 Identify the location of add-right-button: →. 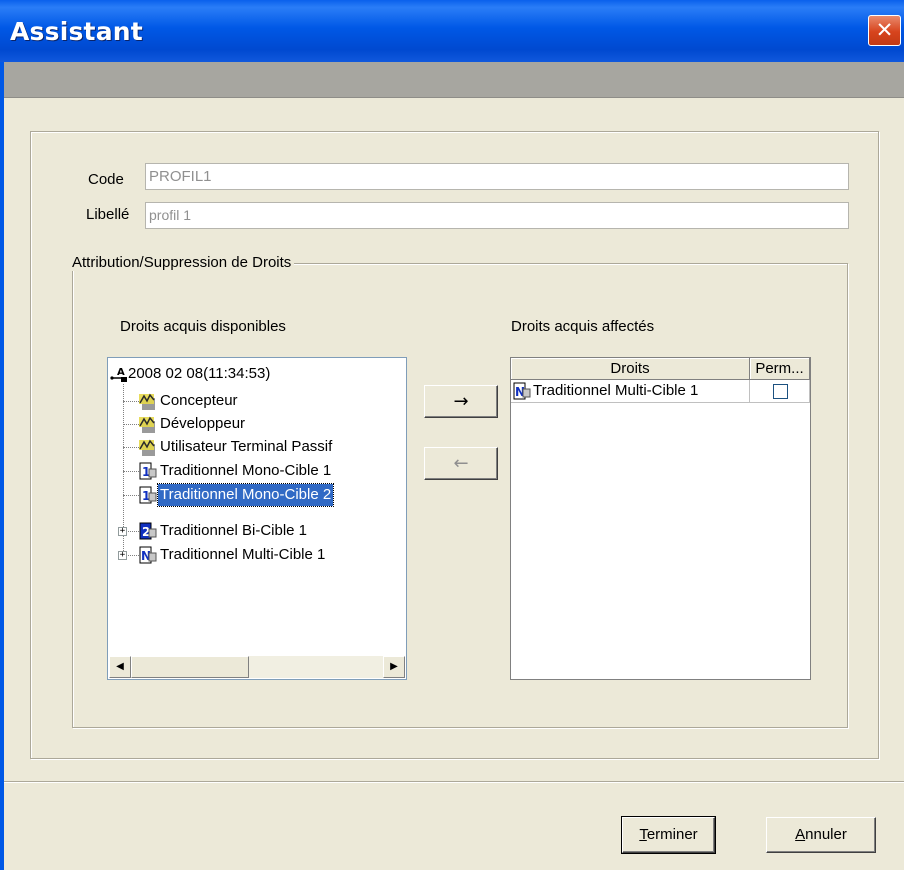
(461, 401).